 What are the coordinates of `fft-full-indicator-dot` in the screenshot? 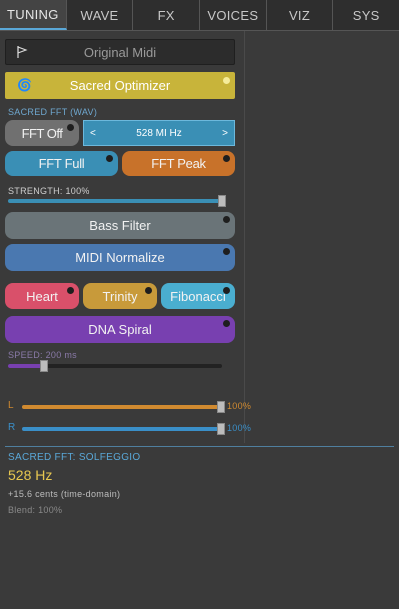 It's located at (109, 158).